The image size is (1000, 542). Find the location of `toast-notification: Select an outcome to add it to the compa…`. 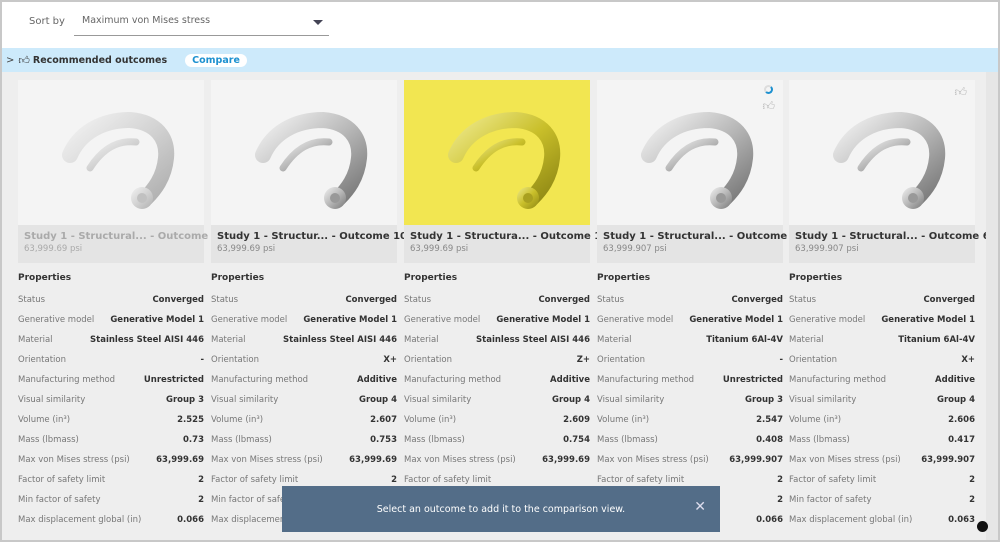

toast-notification: Select an outcome to add it to the compa… is located at coordinates (501, 509).